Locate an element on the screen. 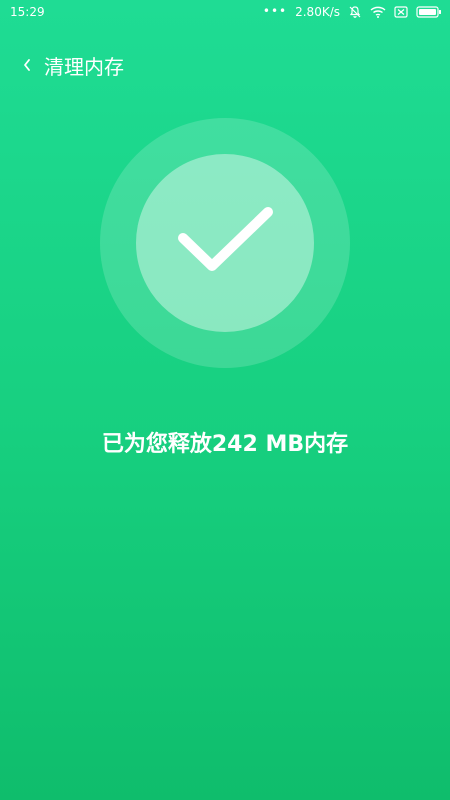 The image size is (450, 800). network-speed: 2.80K/s is located at coordinates (317, 12).